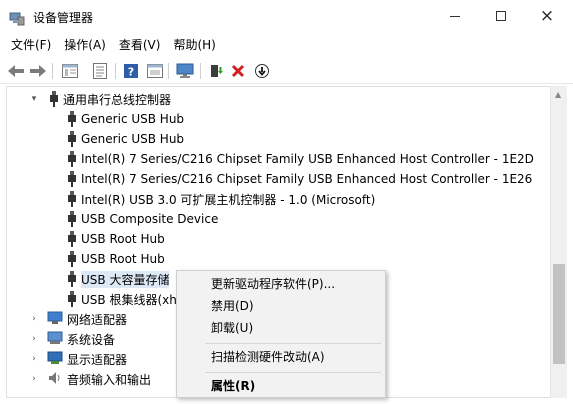 The image size is (573, 404). Describe the element at coordinates (281, 328) in the screenshot. I see `context-uninstall: 卸载(U)` at that location.